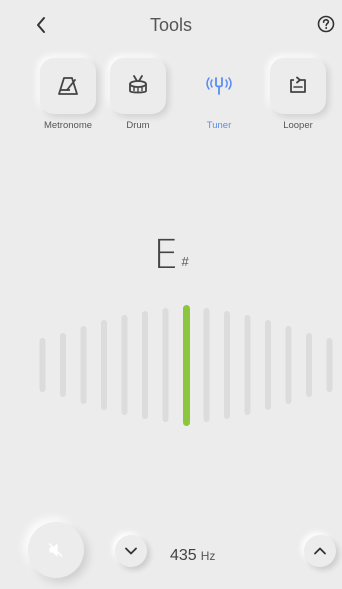 Image resolution: width=342 pixels, height=589 pixels. What do you see at coordinates (298, 125) in the screenshot?
I see `tab-label: Looper` at bounding box center [298, 125].